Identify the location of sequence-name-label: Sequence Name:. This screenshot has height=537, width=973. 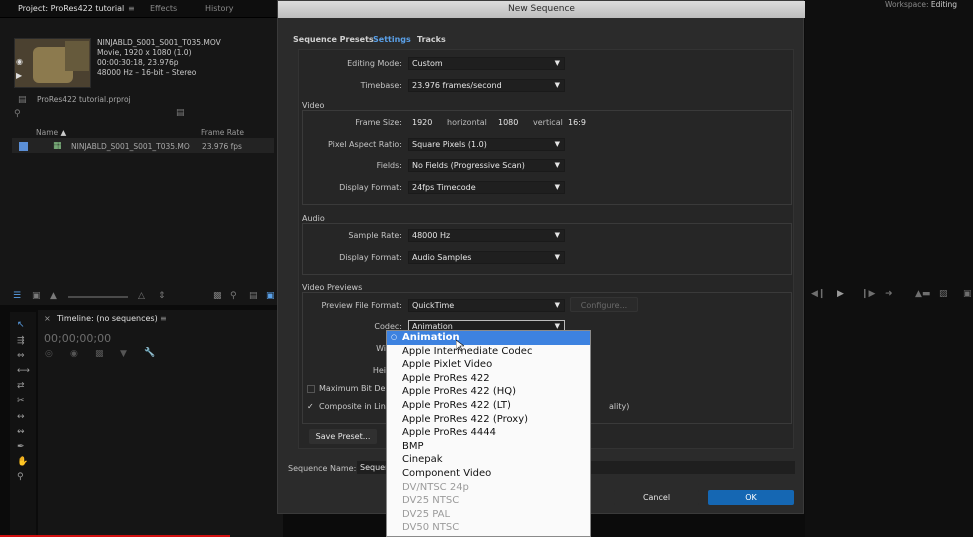
(322, 468).